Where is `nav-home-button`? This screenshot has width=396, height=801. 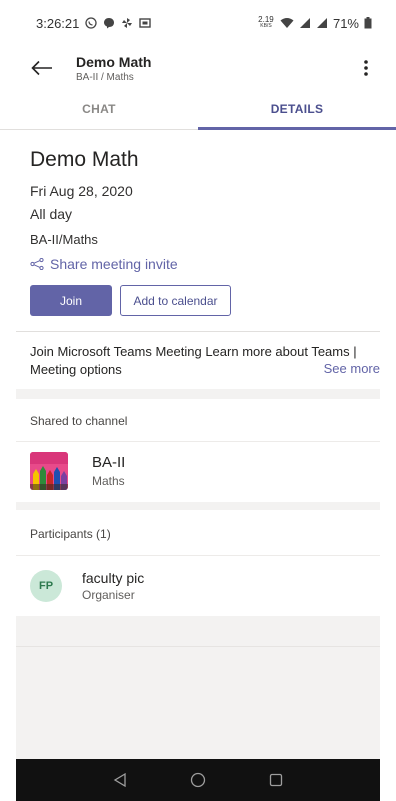
nav-home-button is located at coordinates (198, 780).